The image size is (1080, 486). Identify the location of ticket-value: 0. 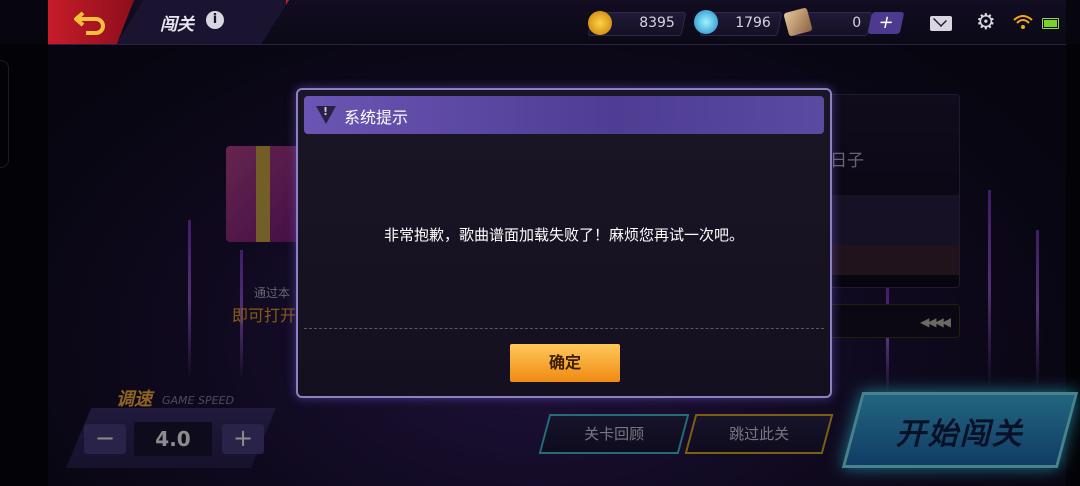
(857, 23).